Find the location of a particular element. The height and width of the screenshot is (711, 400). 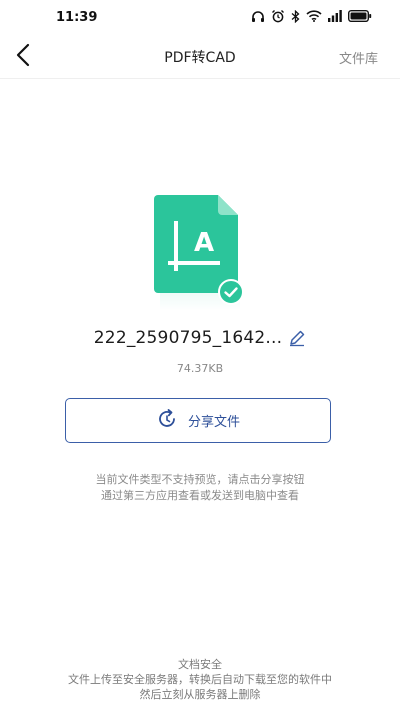

signal-icon is located at coordinates (335, 16).